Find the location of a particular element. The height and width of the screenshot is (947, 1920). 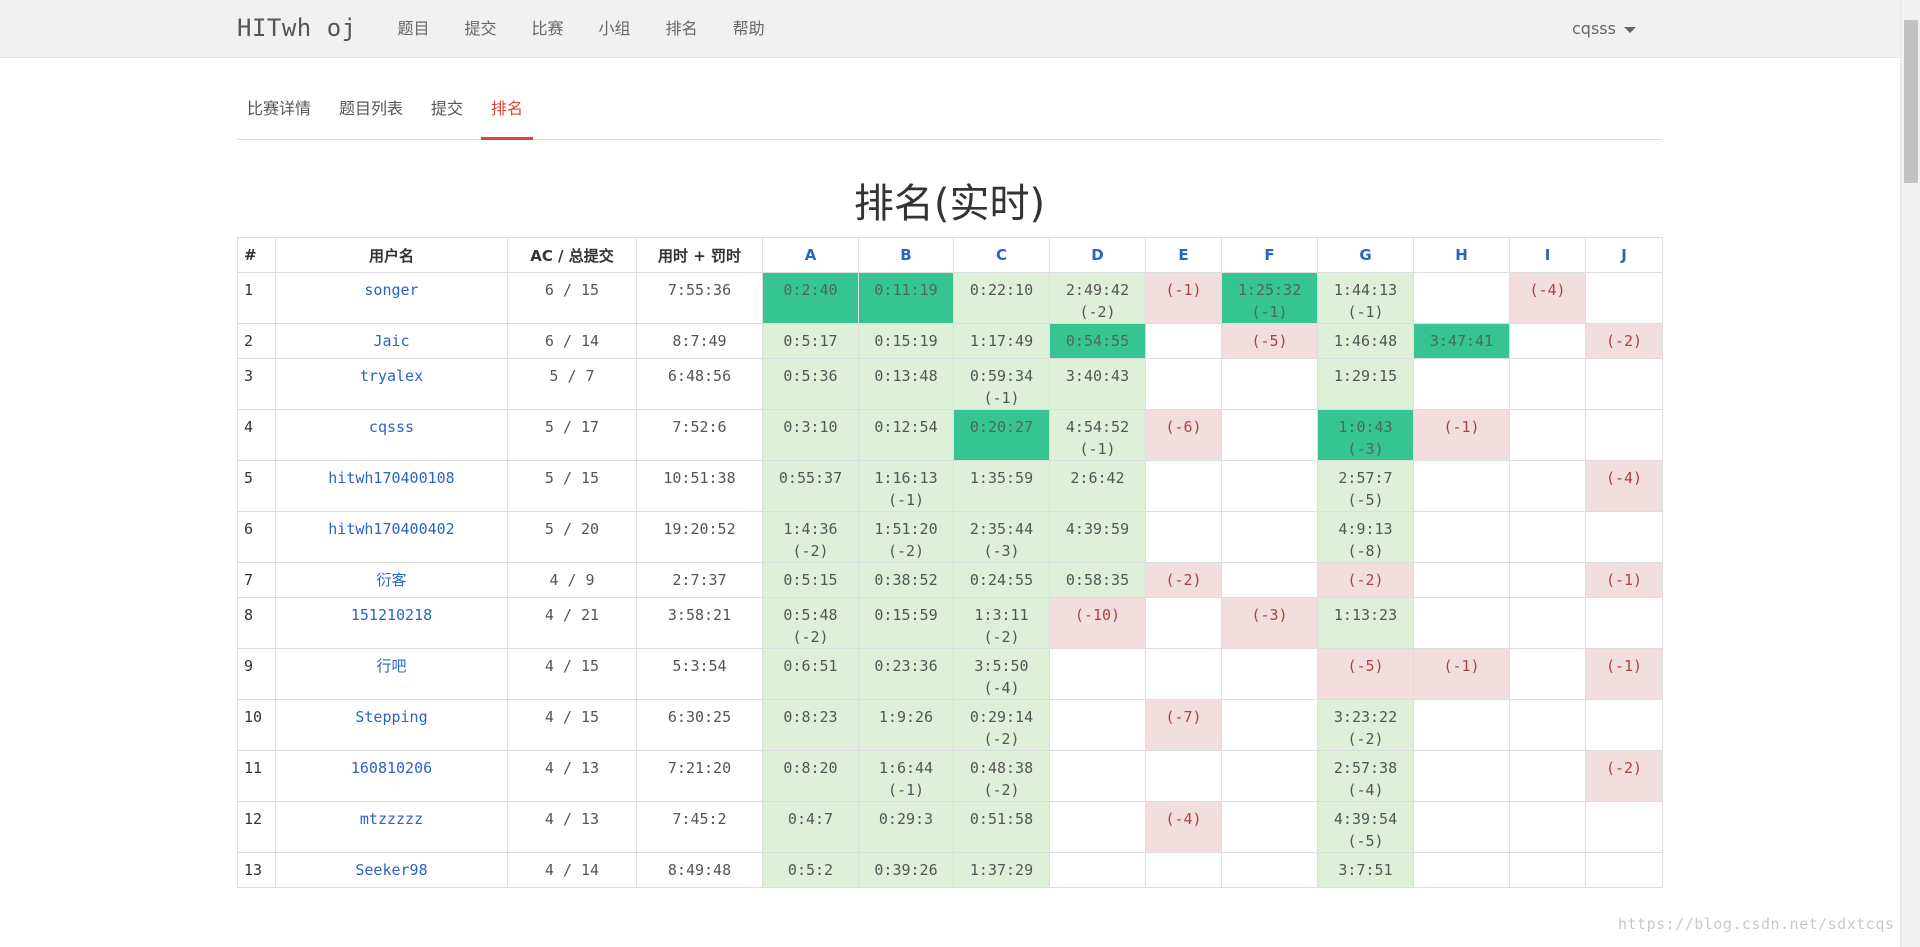

problem-cell-g: 1:0:43 (-3) is located at coordinates (1365, 435).